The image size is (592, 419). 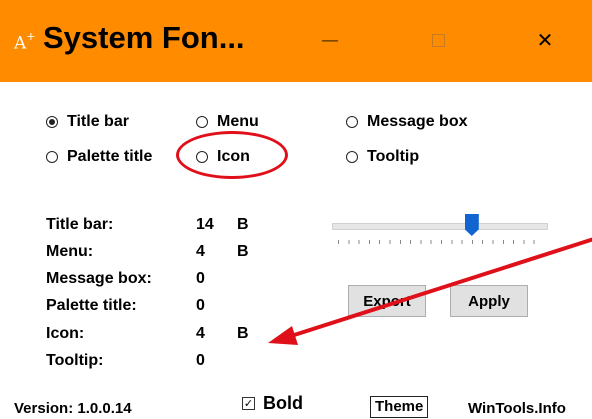 What do you see at coordinates (98, 121) in the screenshot?
I see `radio-title-bar-label: Title bar` at bounding box center [98, 121].